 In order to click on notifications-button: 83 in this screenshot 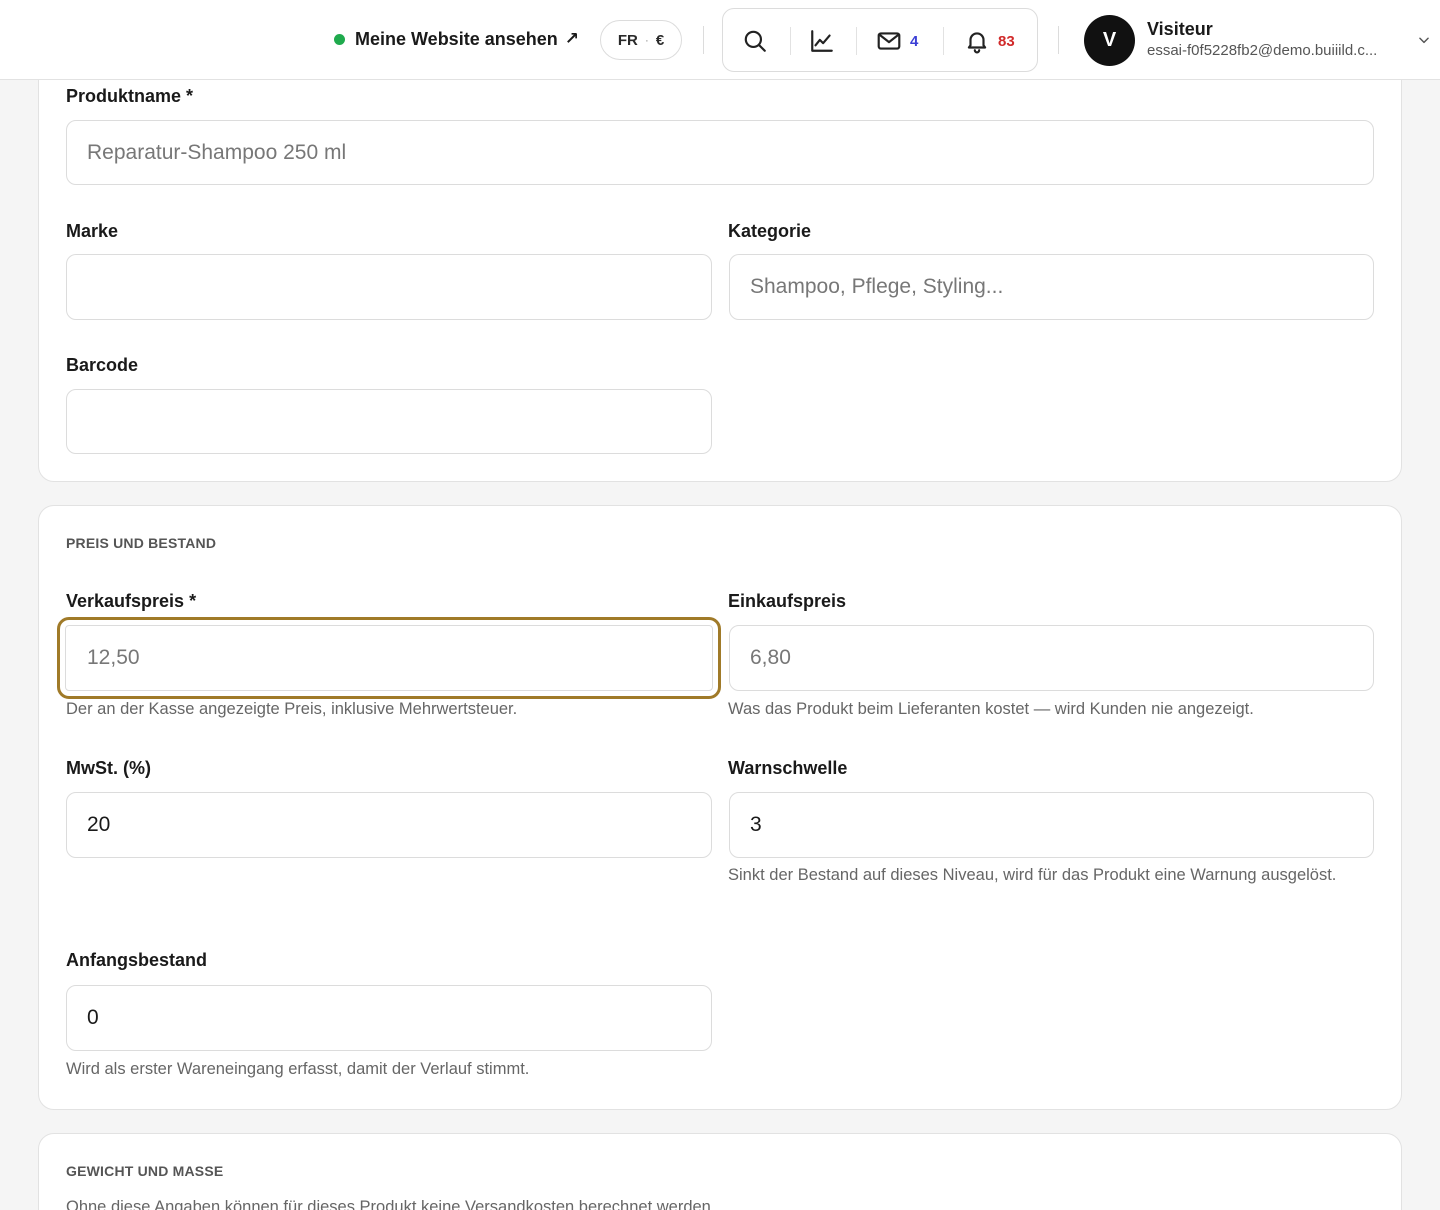, I will do `click(989, 41)`.